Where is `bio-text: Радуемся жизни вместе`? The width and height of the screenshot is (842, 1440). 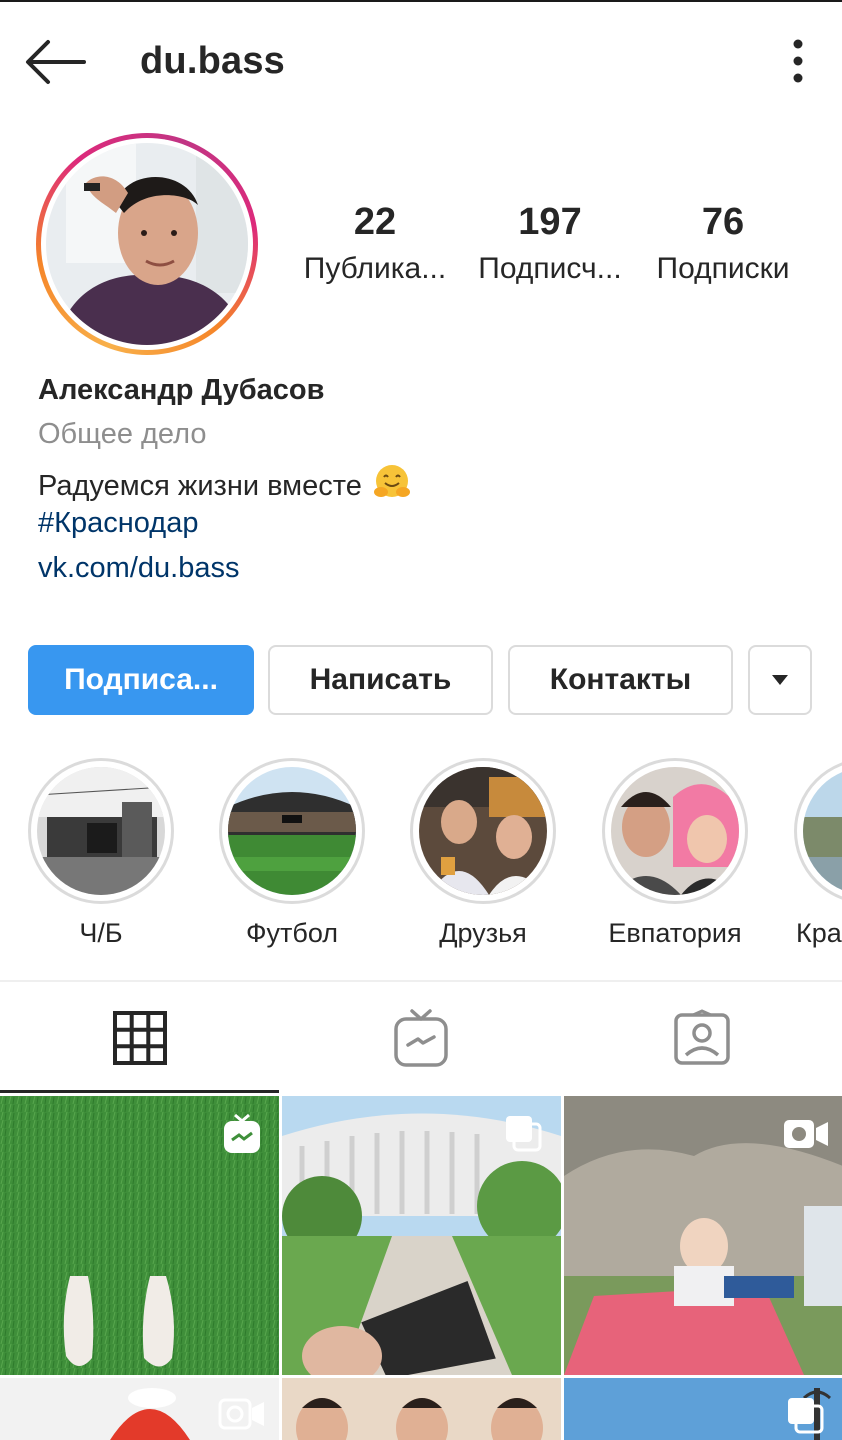 bio-text: Радуемся жизни вместе is located at coordinates (200, 485).